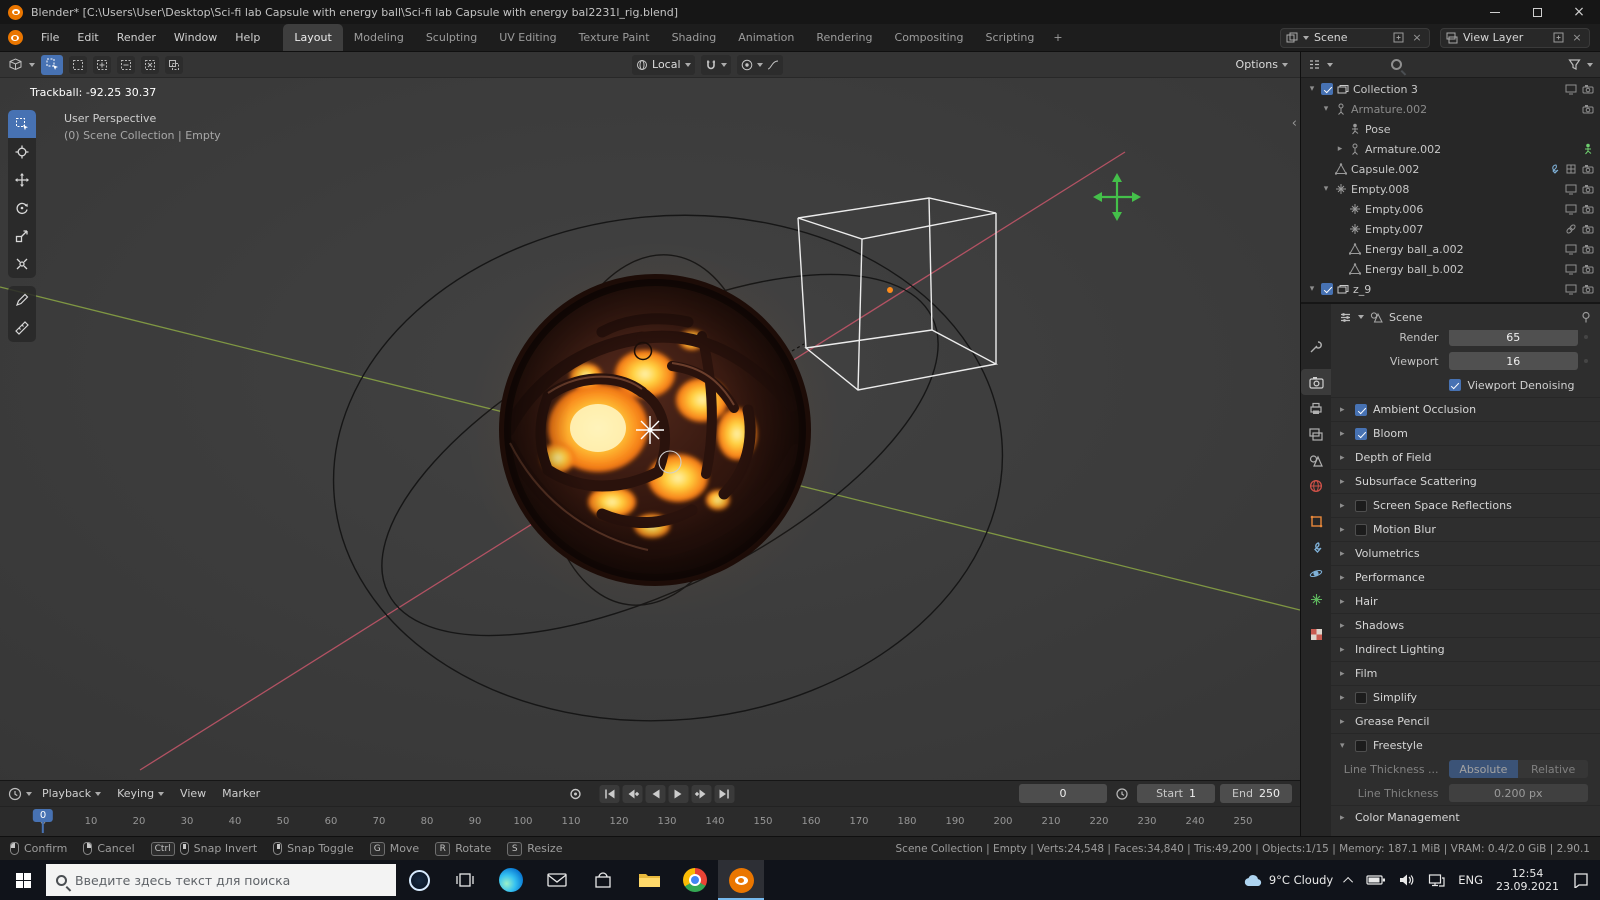 The image size is (1600, 900). I want to click on section-indirect-lighting: ▸ Indirect Lighting, so click(1465, 649).